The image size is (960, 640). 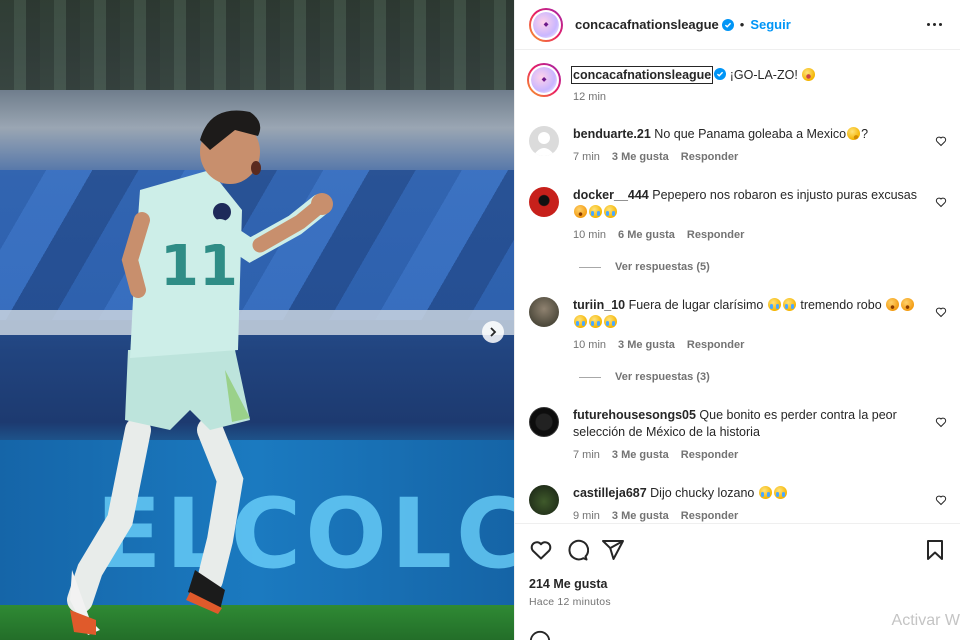 What do you see at coordinates (925, 620) in the screenshot?
I see `windows-activation-watermark: Activar W` at bounding box center [925, 620].